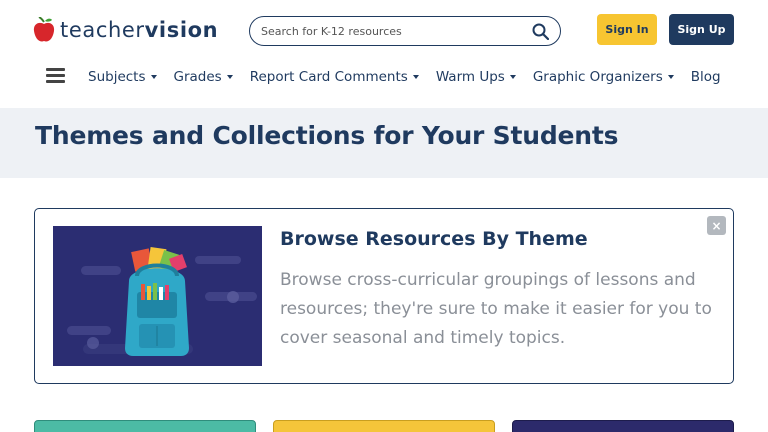  Describe the element at coordinates (145, 426) in the screenshot. I see `collection-tile-teal` at that location.